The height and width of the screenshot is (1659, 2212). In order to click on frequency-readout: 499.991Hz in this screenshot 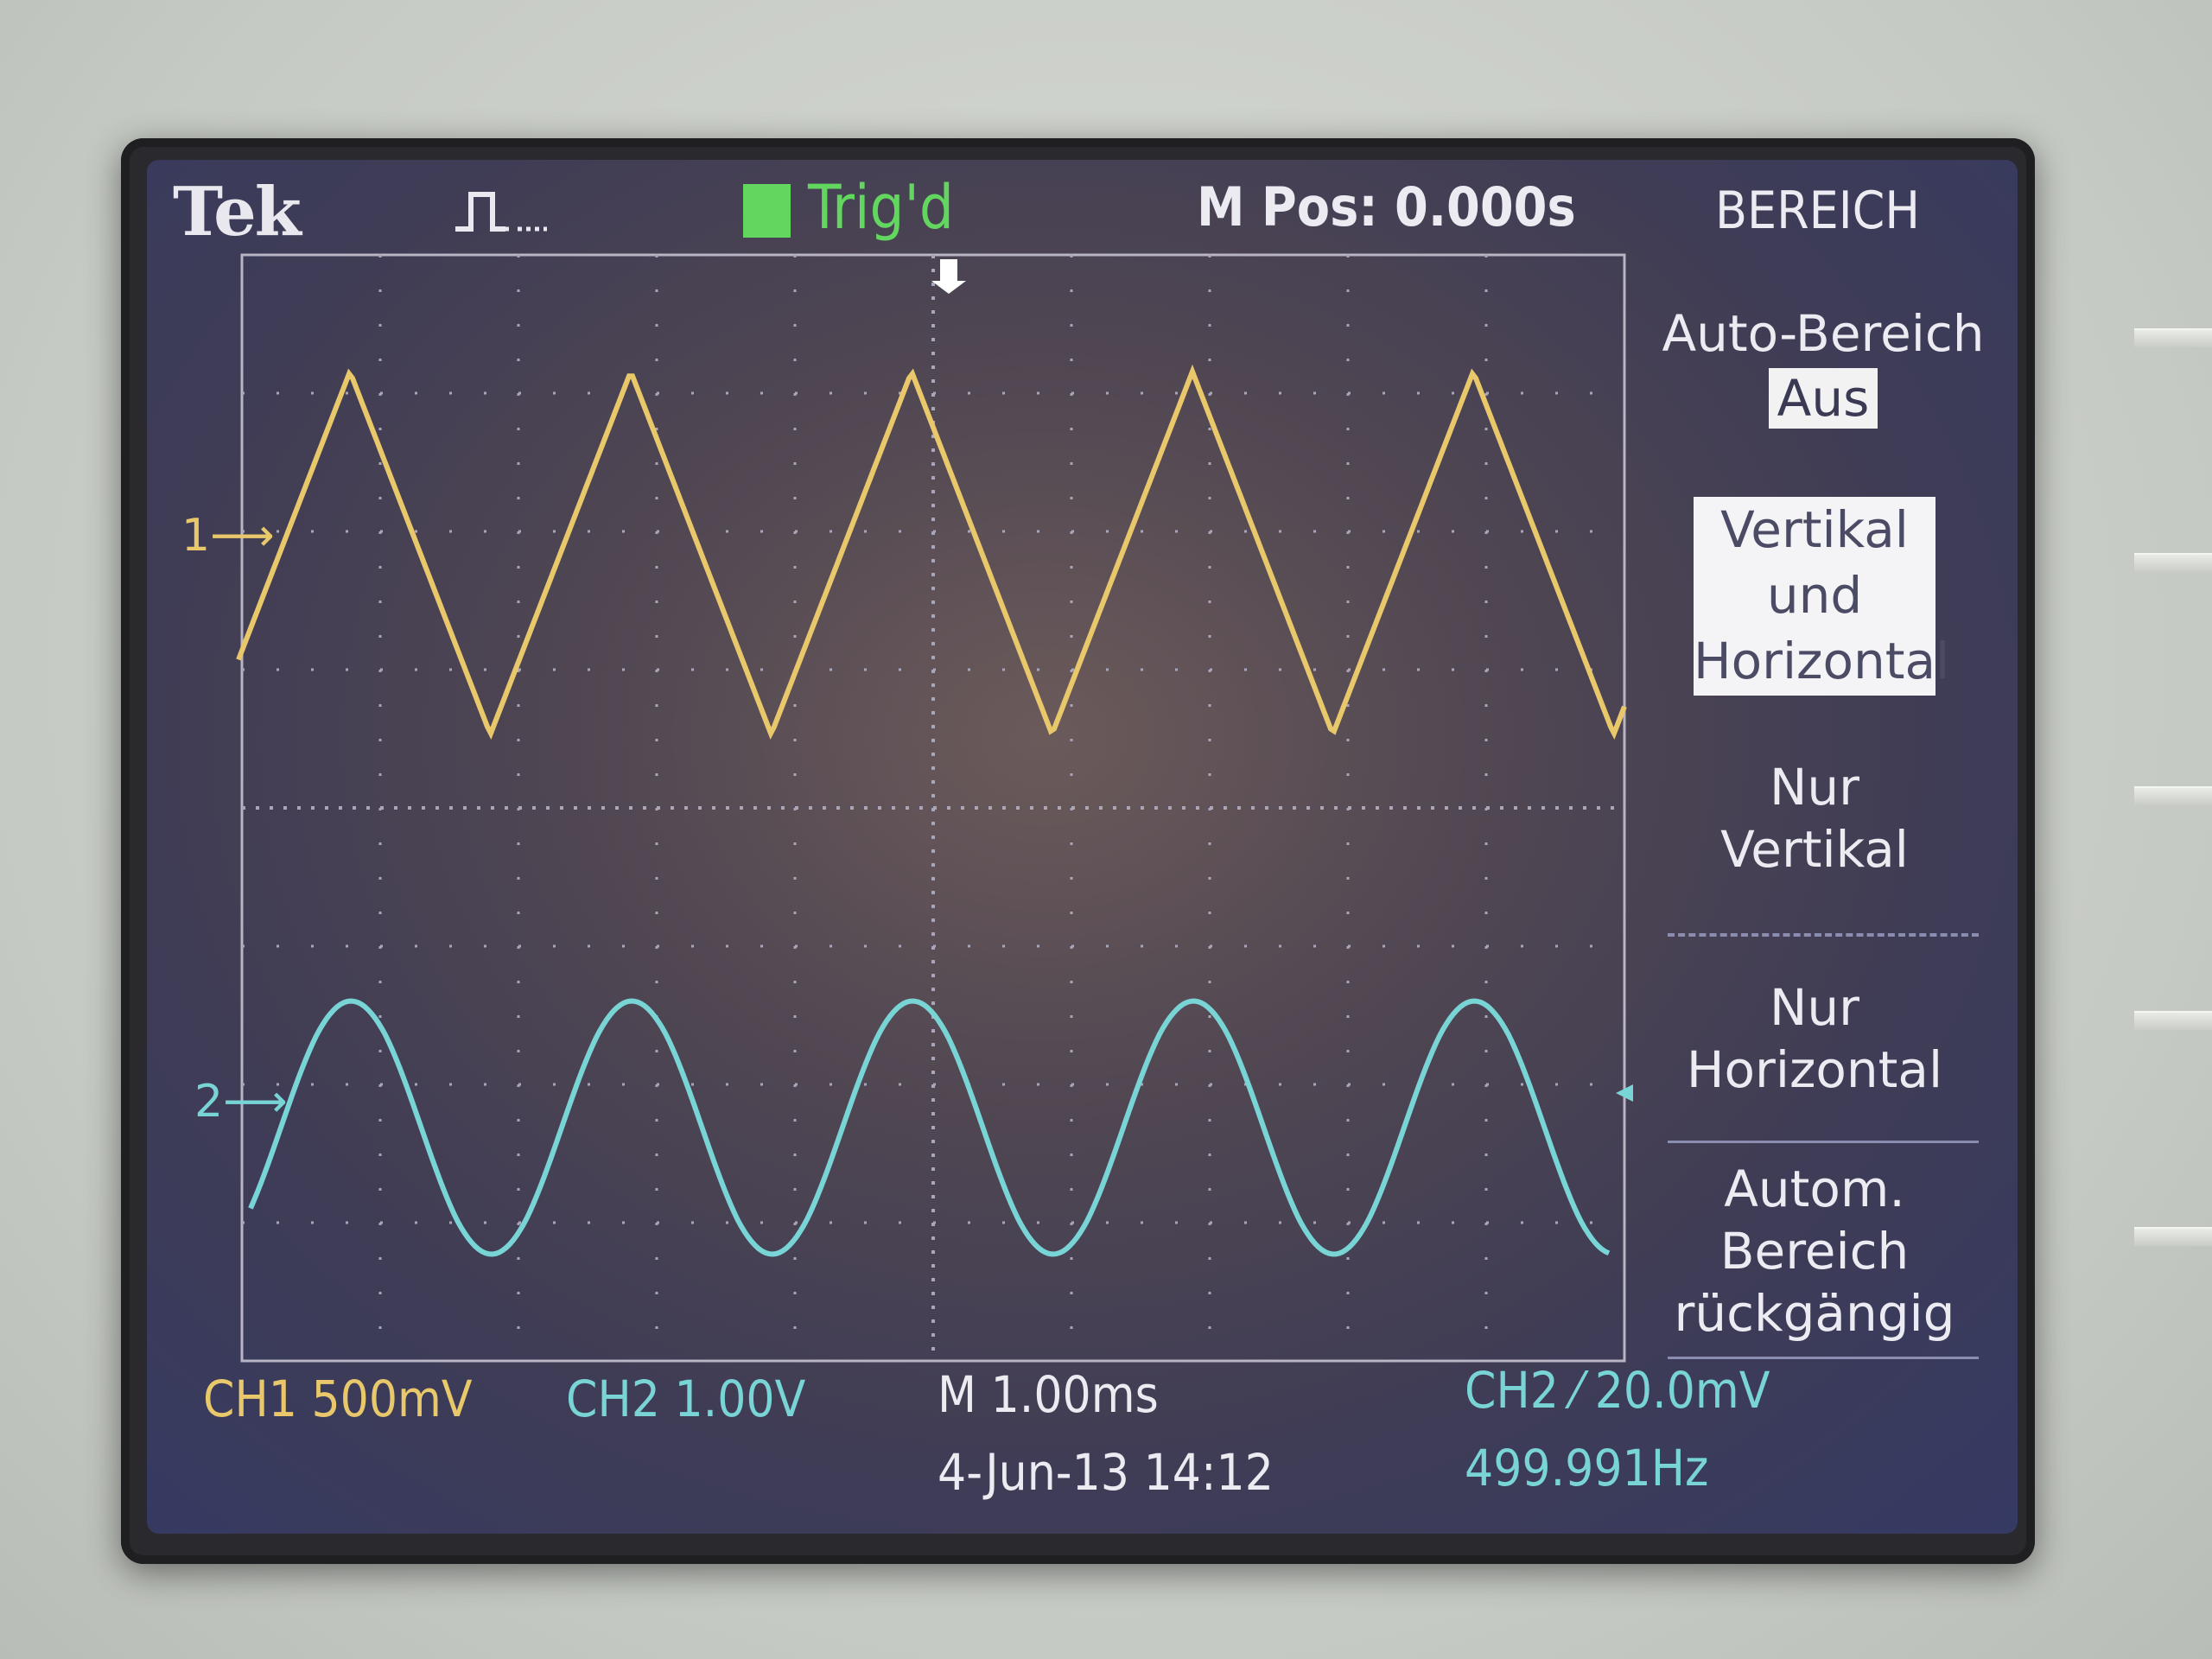, I will do `click(1587, 1468)`.